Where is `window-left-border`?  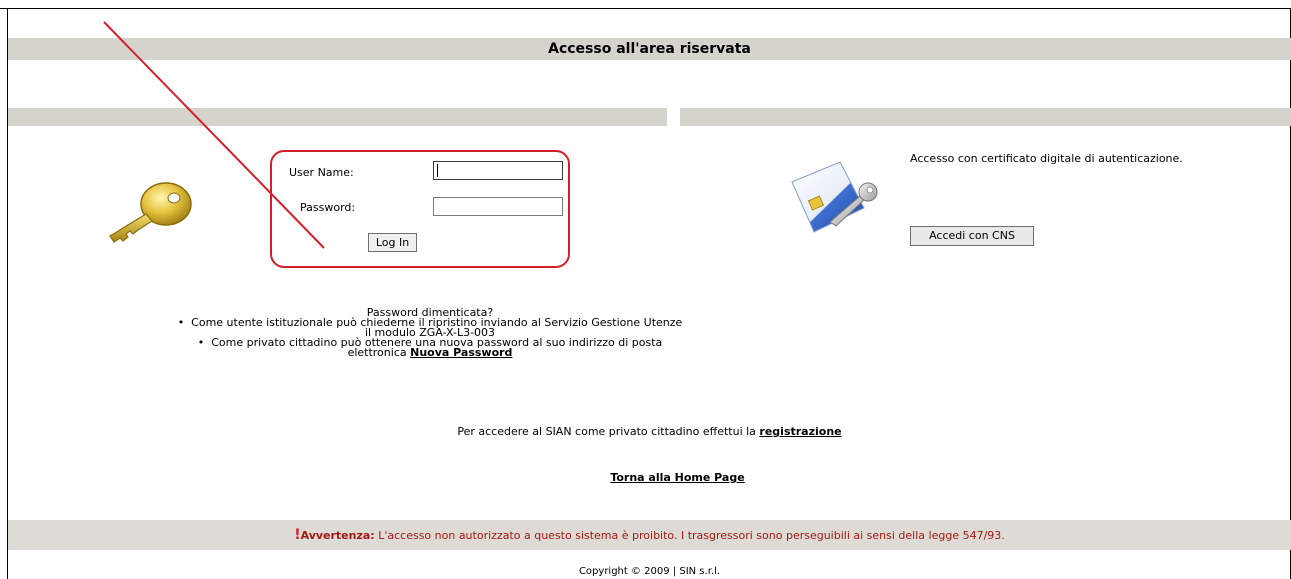 window-left-border is located at coordinates (7, 293).